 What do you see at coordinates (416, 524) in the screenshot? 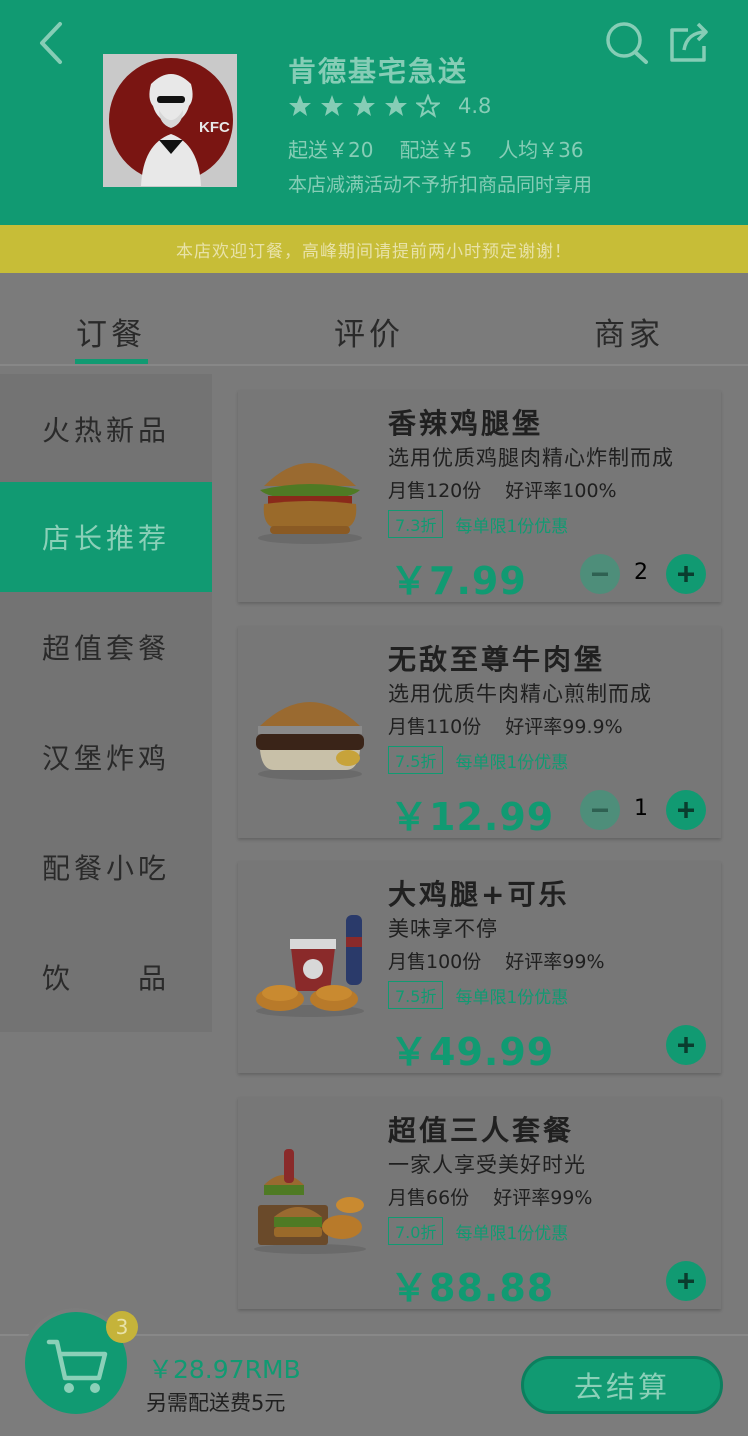
I see `discount-tag: 7.3折` at bounding box center [416, 524].